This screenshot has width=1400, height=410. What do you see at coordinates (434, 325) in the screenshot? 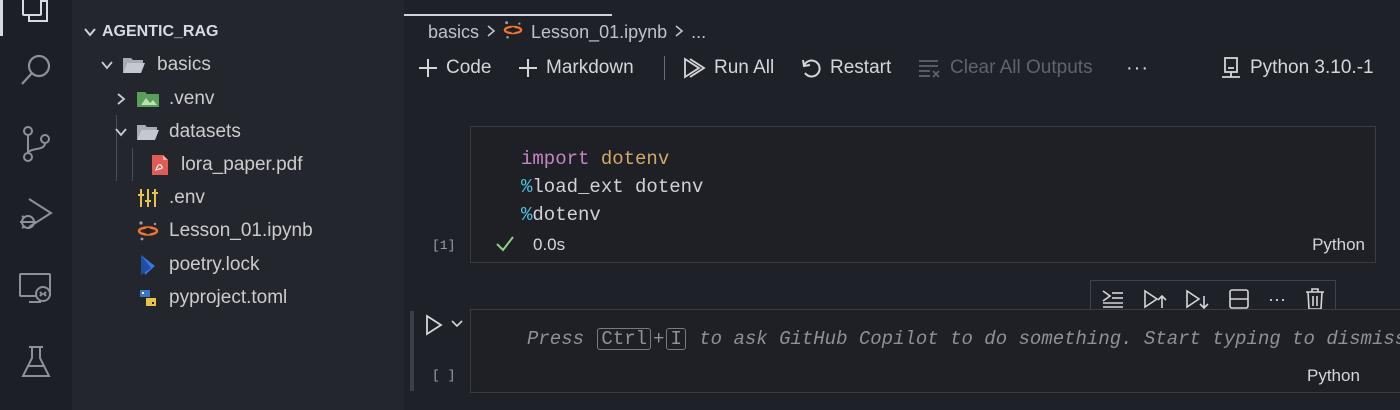
I see `play-icon` at bounding box center [434, 325].